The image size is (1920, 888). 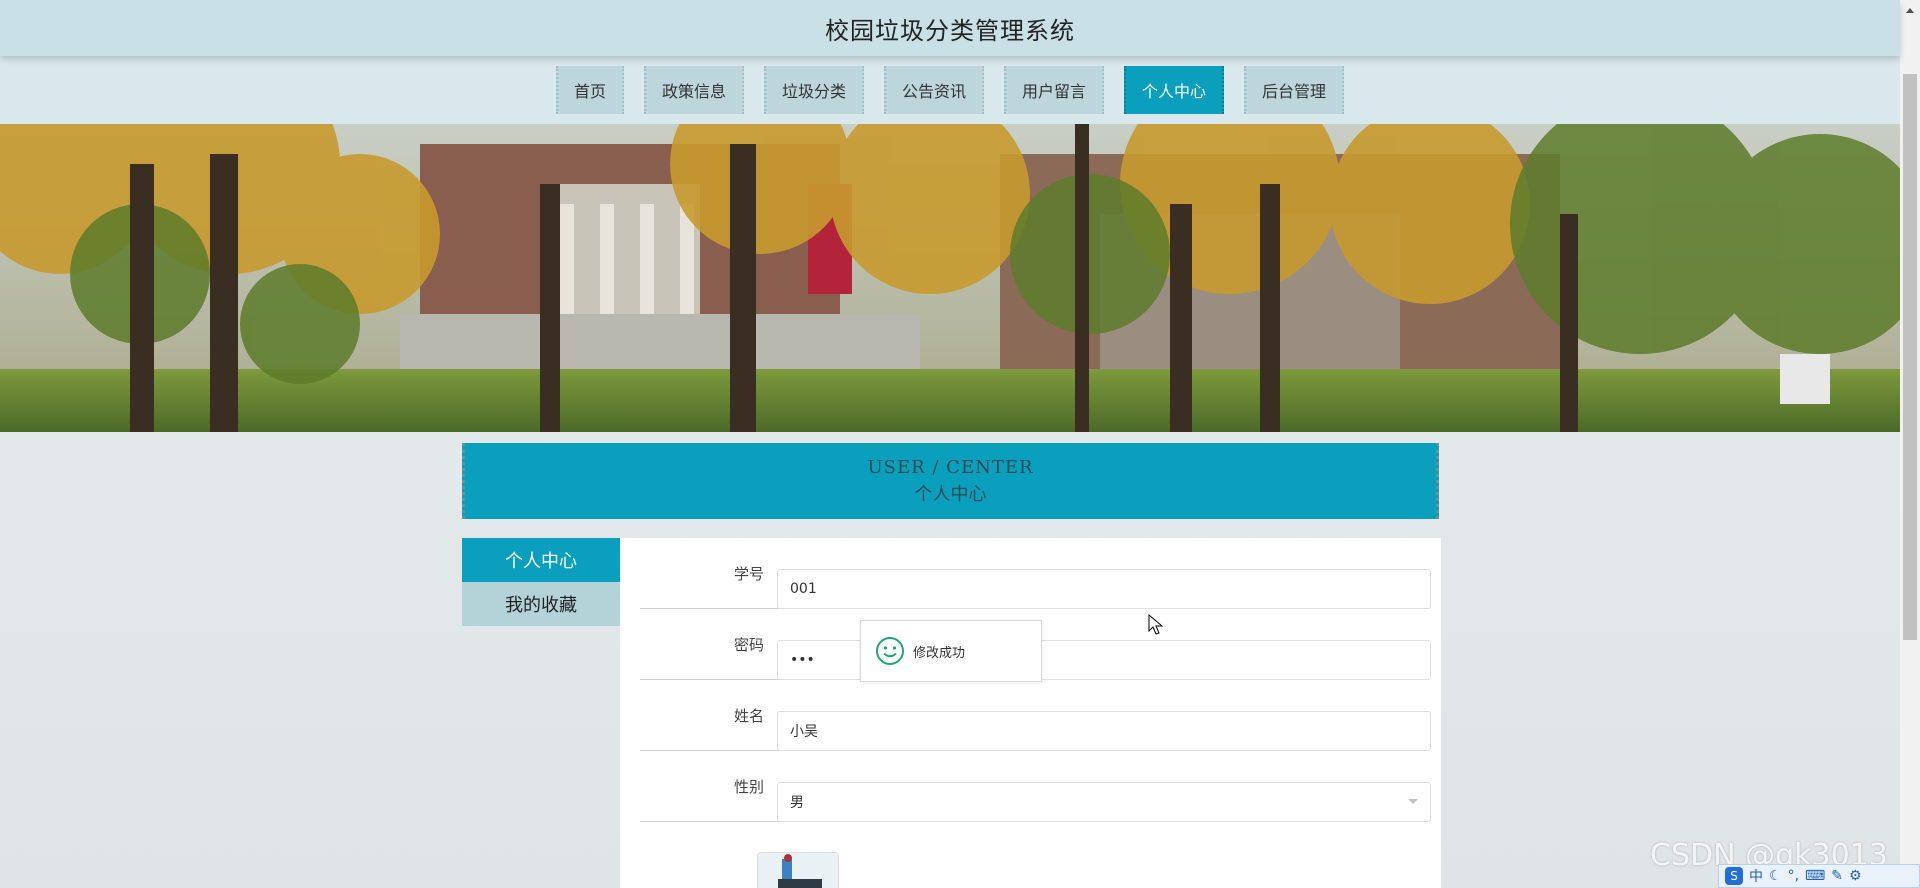 I want to click on section-header: USER / CENTER 个人中心, so click(x=950, y=481).